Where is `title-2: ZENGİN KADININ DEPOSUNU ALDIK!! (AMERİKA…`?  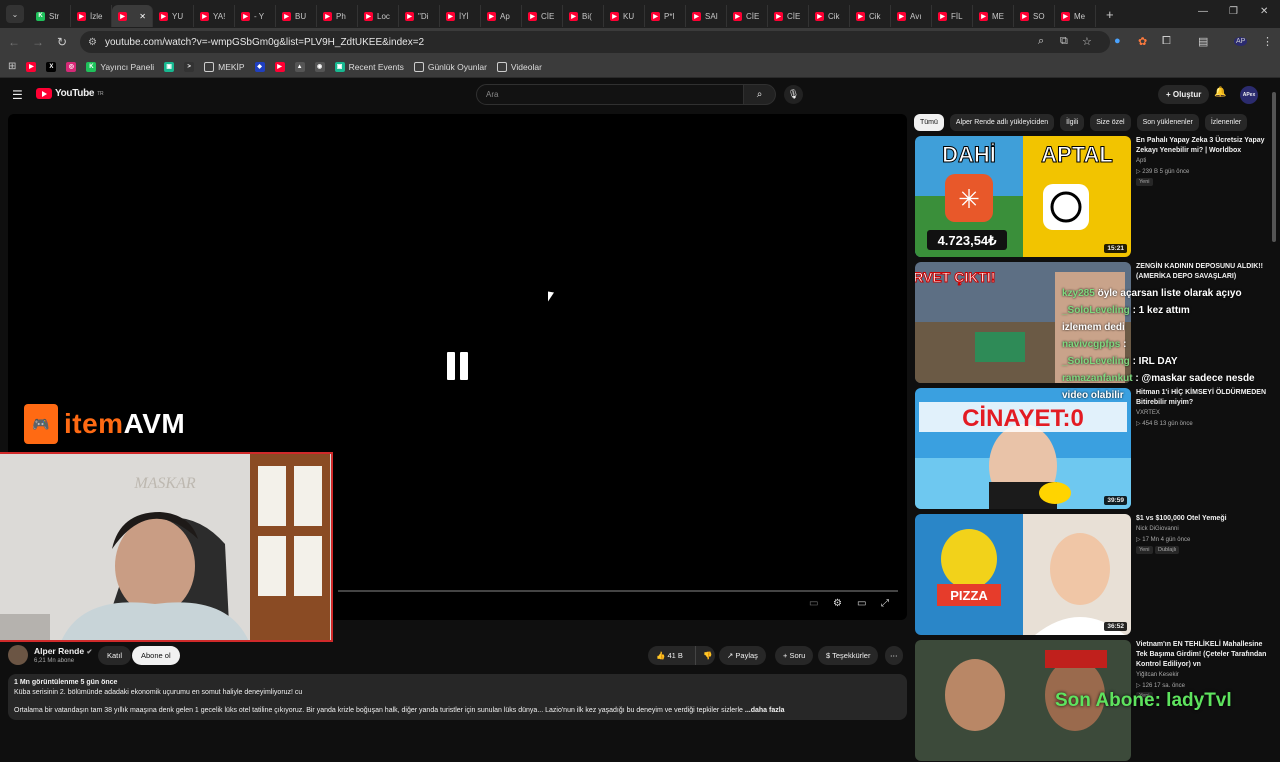
title-2: ZENGİN KADININ DEPOSUNU ALDIK!! (AMERİKA… is located at coordinates (1202, 272).